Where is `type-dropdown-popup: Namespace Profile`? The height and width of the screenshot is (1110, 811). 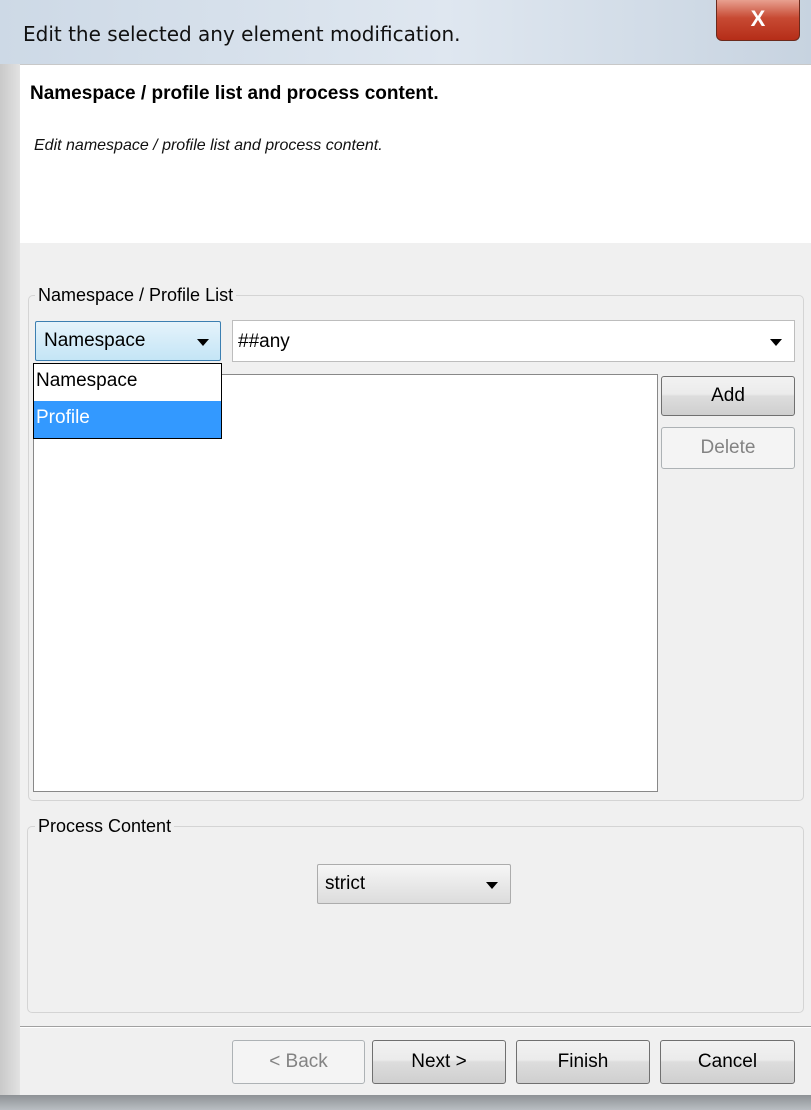
type-dropdown-popup: Namespace Profile is located at coordinates (127, 401).